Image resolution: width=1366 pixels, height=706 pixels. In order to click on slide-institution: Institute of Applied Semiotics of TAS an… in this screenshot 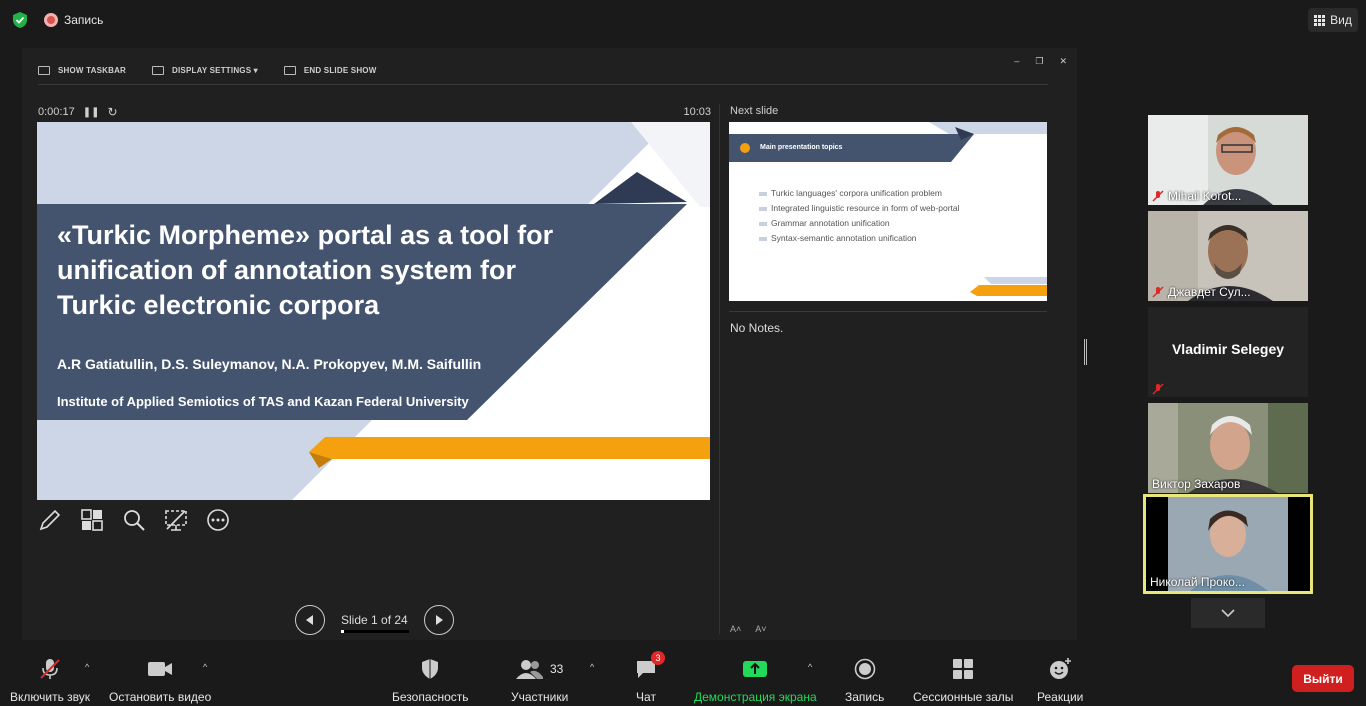, I will do `click(263, 401)`.